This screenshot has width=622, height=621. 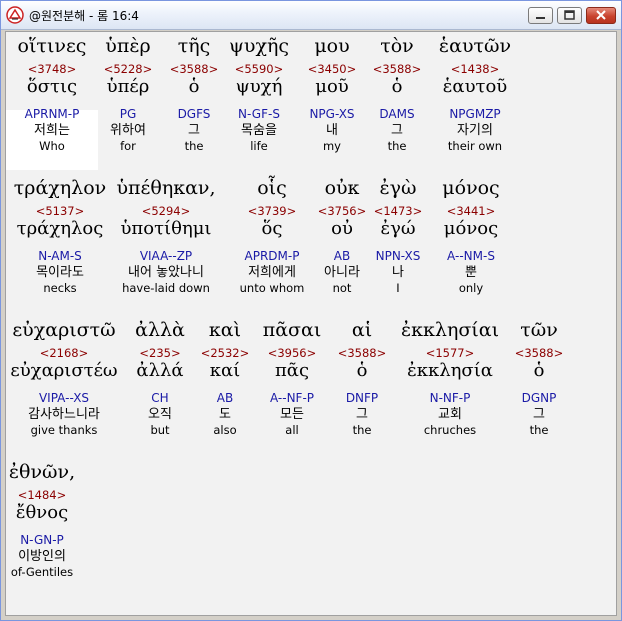 What do you see at coordinates (60, 272) in the screenshot?
I see `korean-gloss: 목이라도` at bounding box center [60, 272].